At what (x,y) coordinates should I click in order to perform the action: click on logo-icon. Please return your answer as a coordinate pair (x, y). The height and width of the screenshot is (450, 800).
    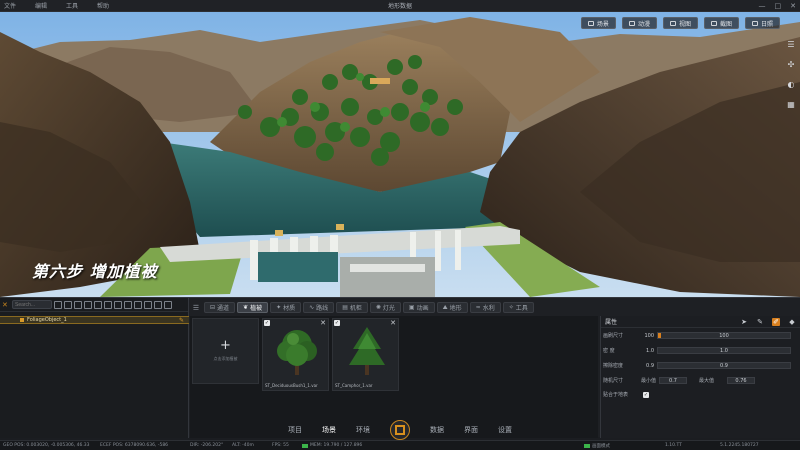
    Looking at the image, I should click on (400, 430).